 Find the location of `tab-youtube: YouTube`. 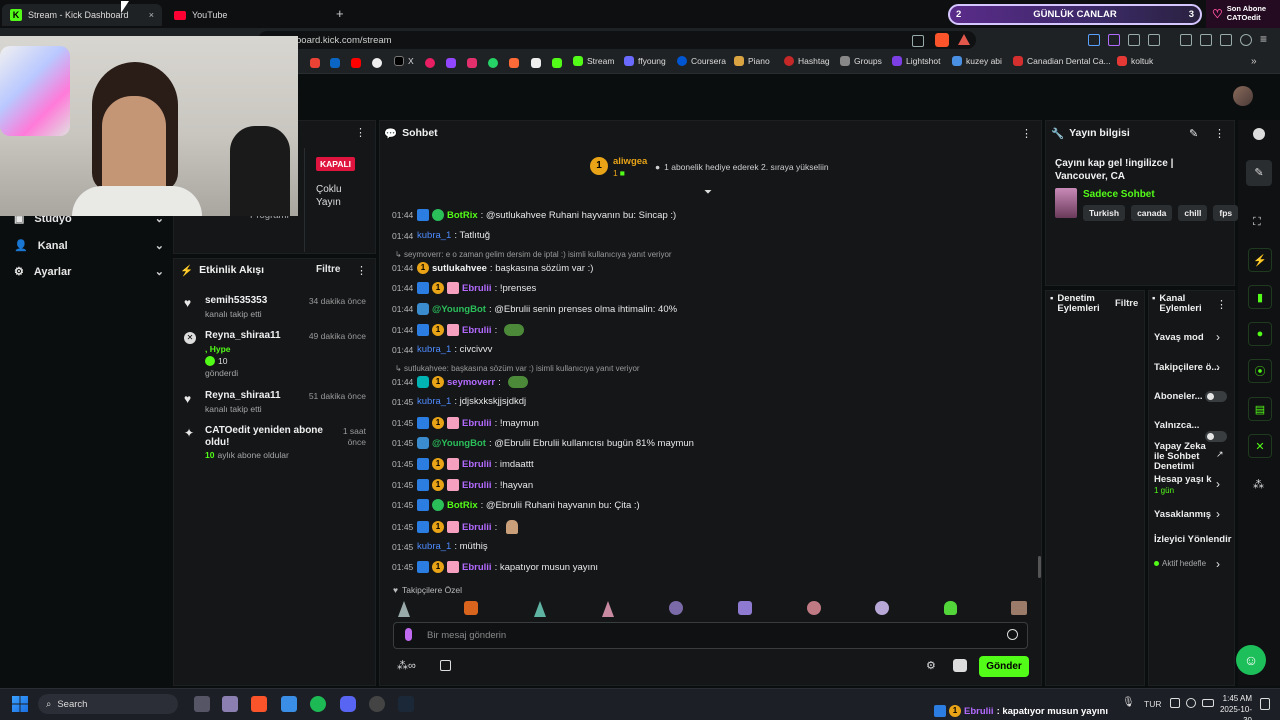

tab-youtube: YouTube is located at coordinates (246, 15).